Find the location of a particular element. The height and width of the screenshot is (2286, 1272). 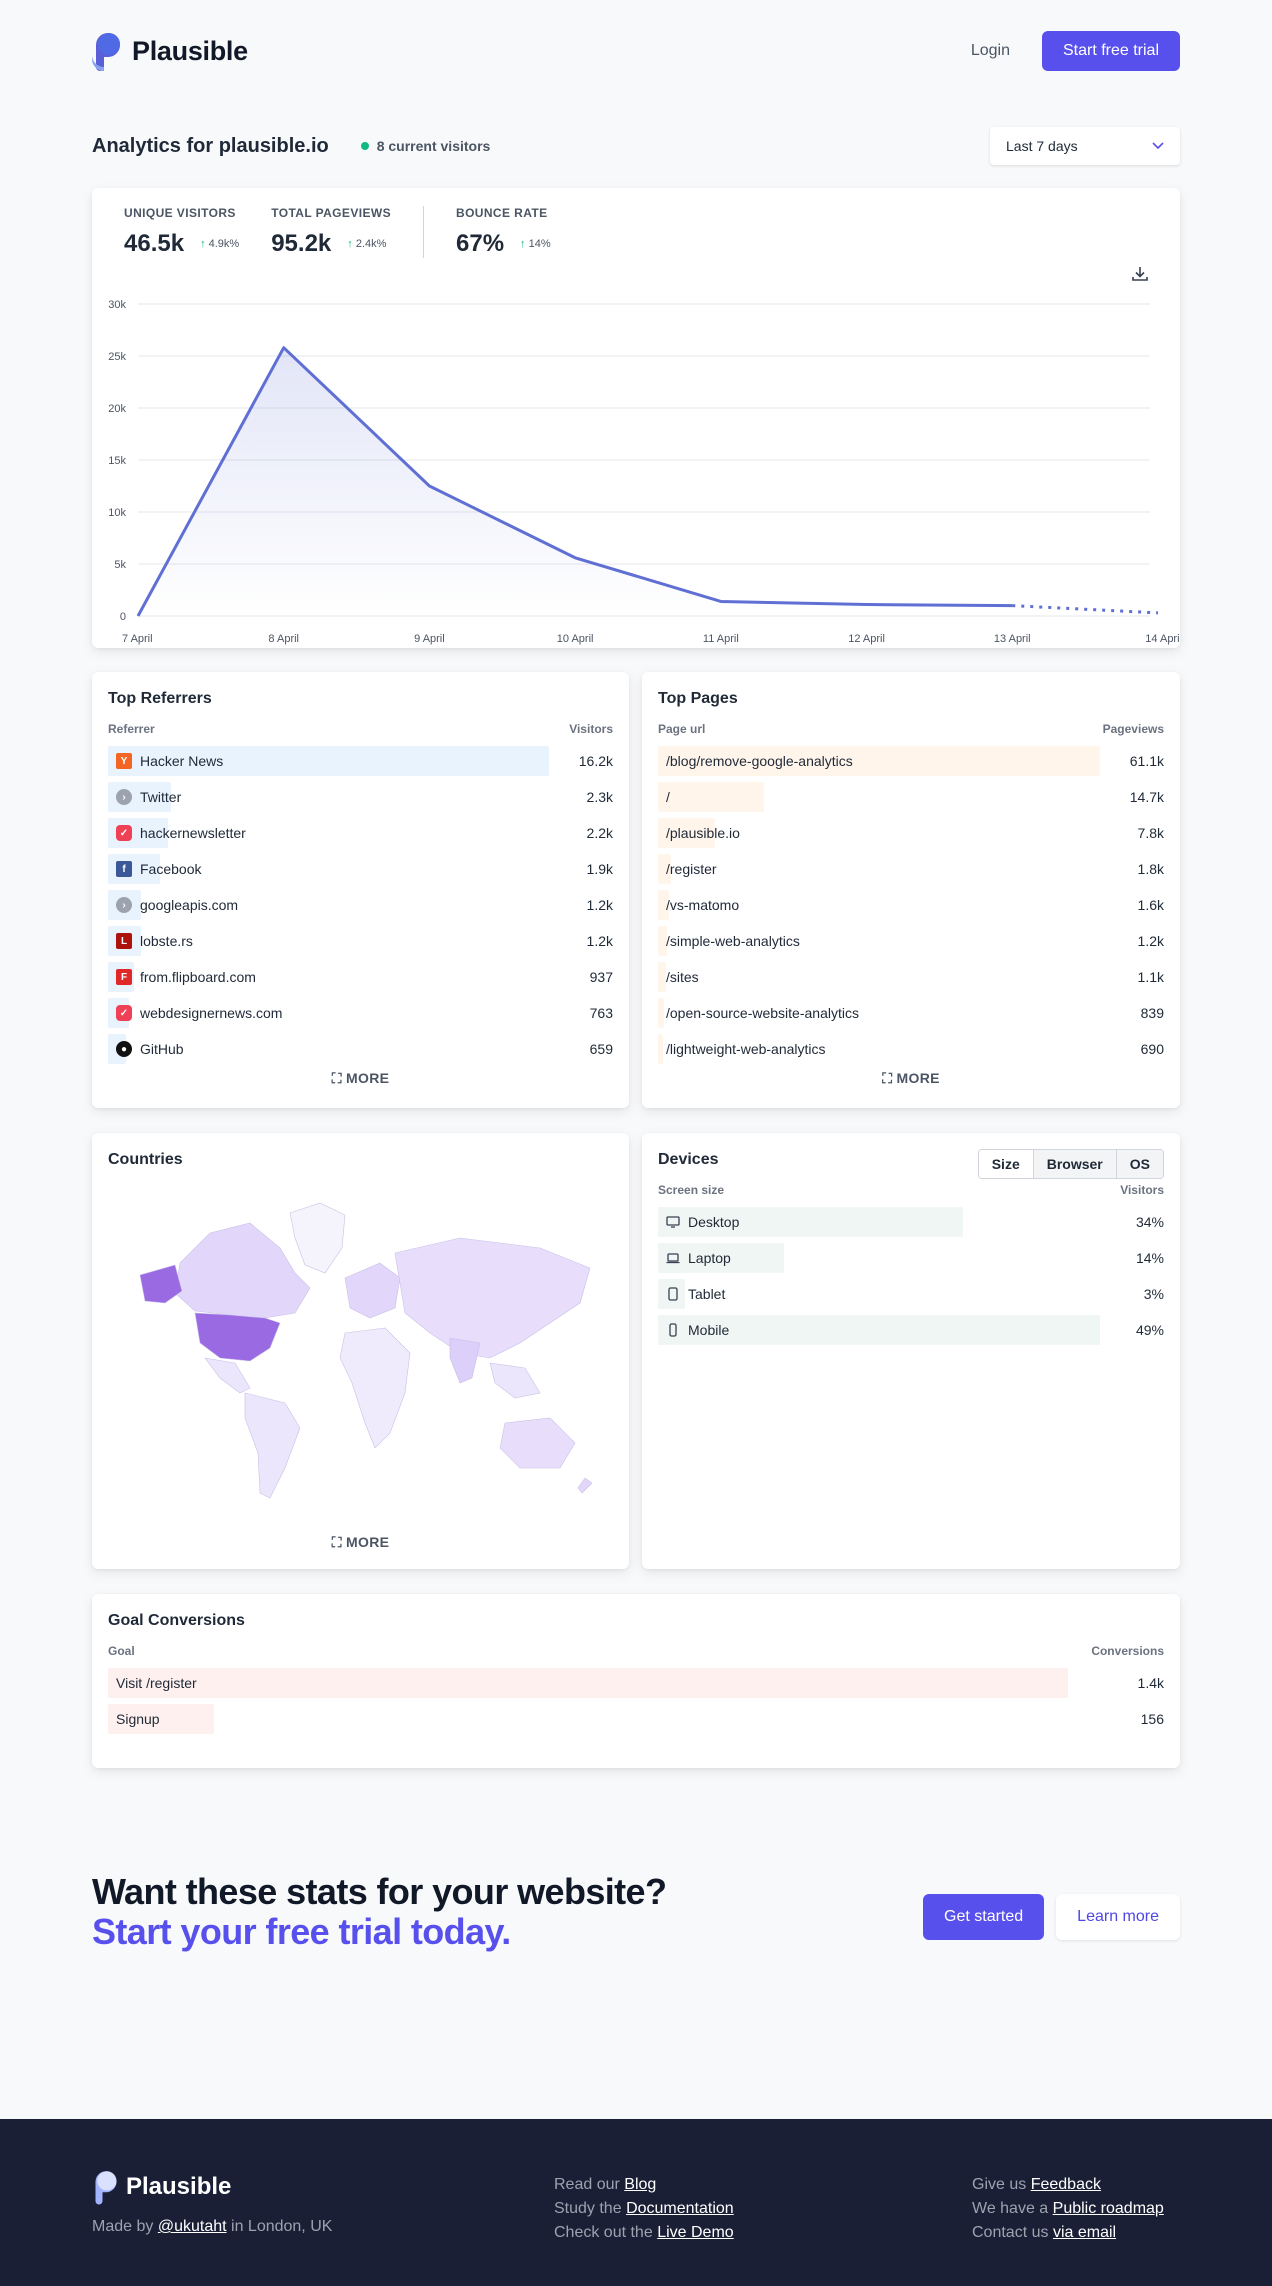

download-icon is located at coordinates (1140, 274).